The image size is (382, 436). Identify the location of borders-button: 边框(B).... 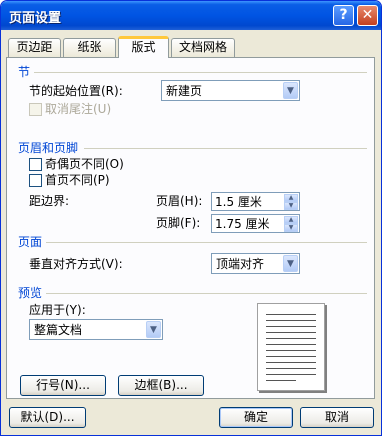
(161, 385).